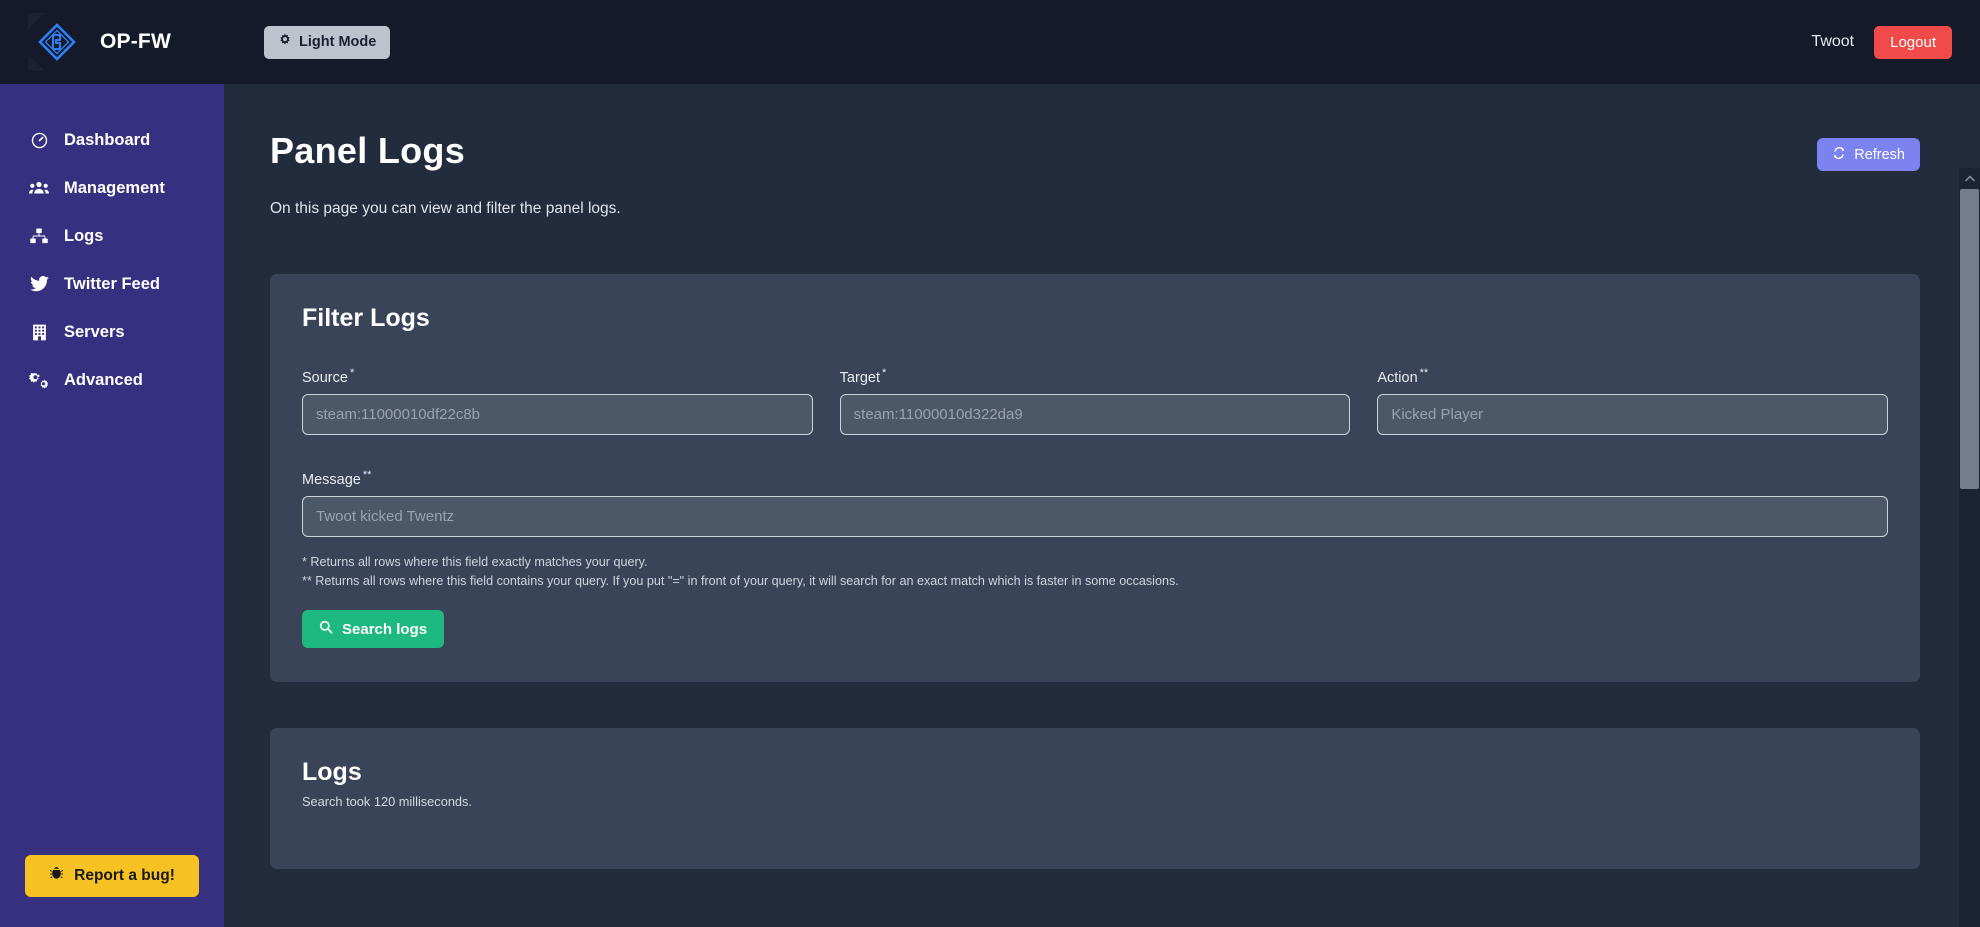 The width and height of the screenshot is (1980, 927). Describe the element at coordinates (1969, 178) in the screenshot. I see `chevron-up-icon` at that location.